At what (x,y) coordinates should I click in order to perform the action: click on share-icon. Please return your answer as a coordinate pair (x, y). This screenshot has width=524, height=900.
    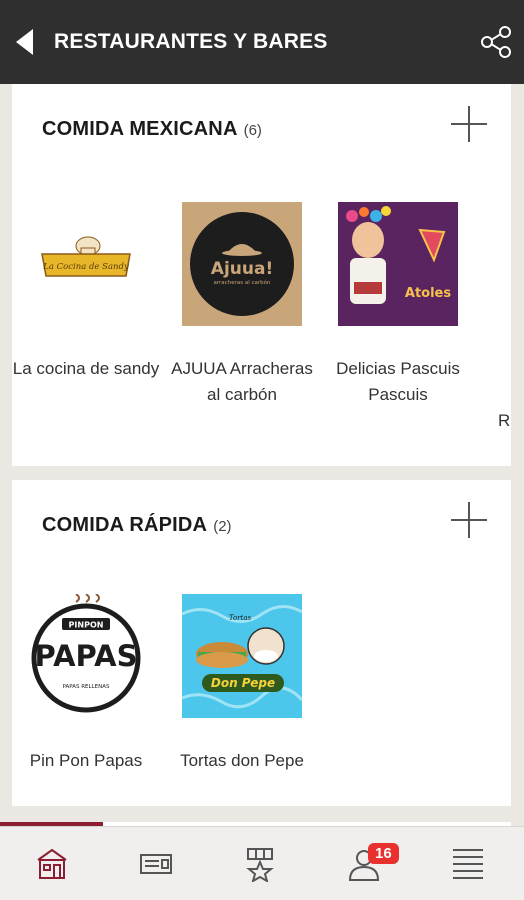
    Looking at the image, I should click on (496, 42).